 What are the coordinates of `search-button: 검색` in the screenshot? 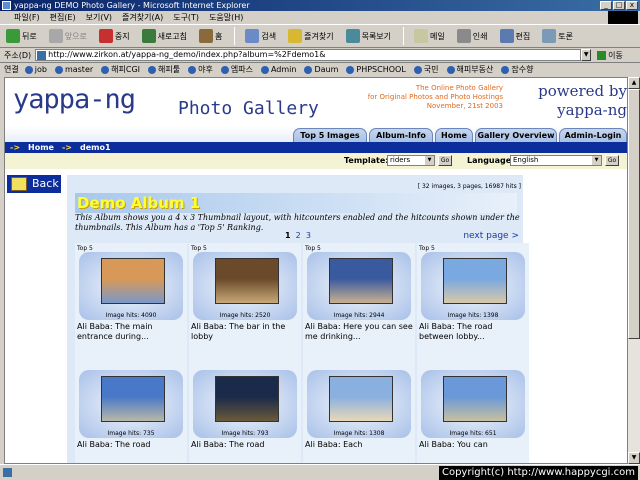 It's located at (260, 36).